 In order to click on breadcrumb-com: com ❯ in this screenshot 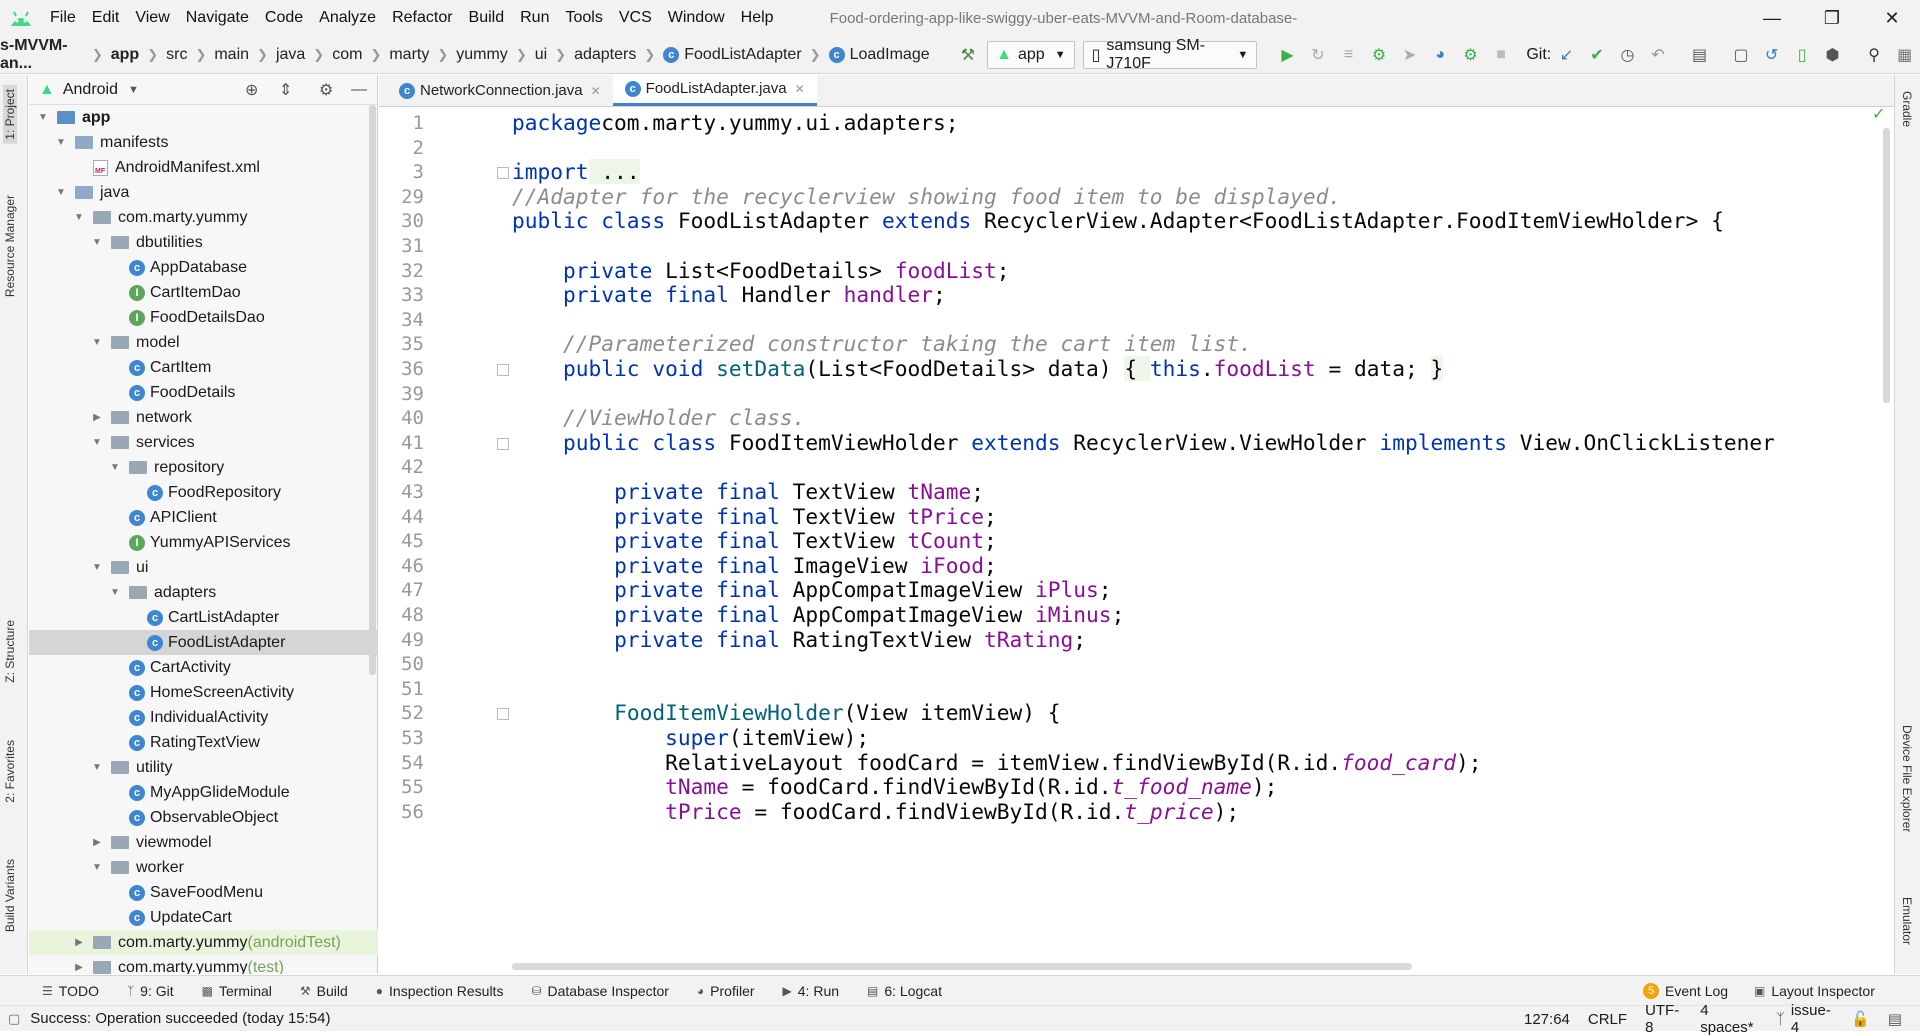, I will do `click(360, 55)`.